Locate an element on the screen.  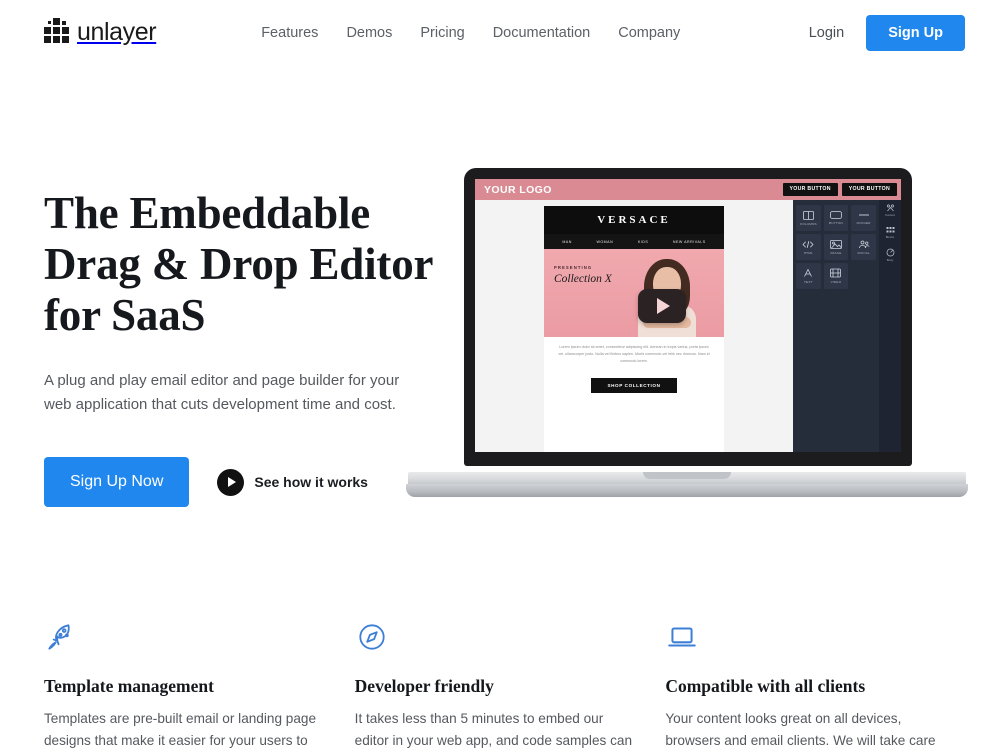
see-how-it-works-link: See how it works is located at coordinates (292, 482).